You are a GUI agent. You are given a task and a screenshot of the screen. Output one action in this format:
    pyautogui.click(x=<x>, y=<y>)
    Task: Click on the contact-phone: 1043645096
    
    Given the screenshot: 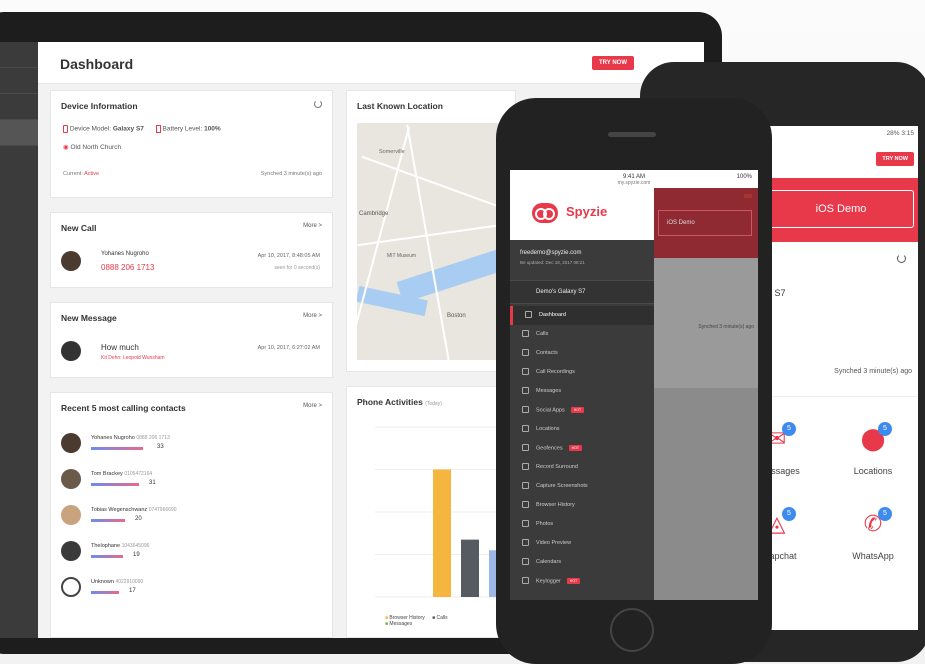 What is the action you would take?
    pyautogui.click(x=135, y=546)
    